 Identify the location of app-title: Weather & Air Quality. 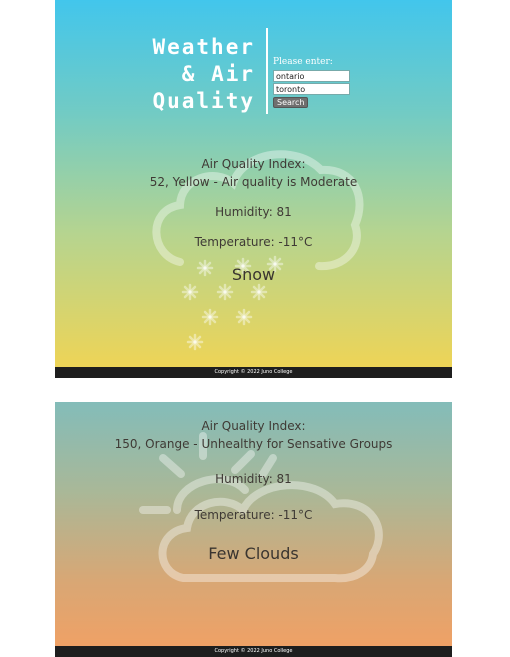
(203, 74).